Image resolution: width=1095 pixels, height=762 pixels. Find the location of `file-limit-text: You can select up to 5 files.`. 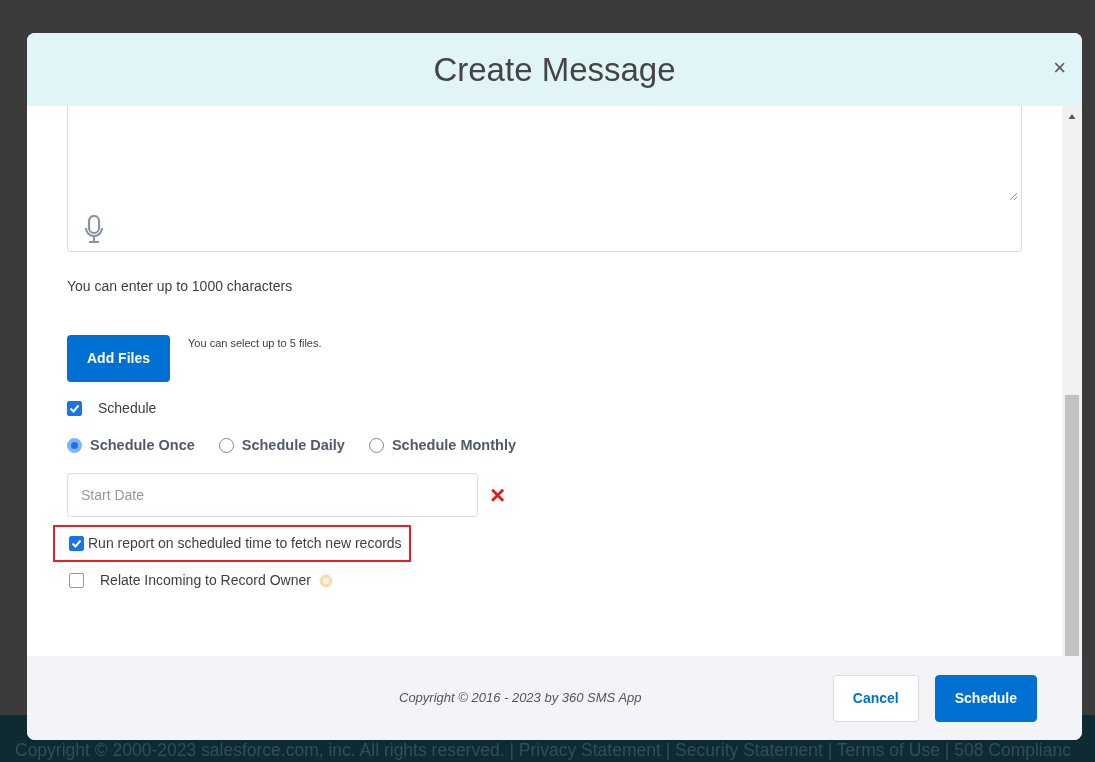

file-limit-text: You can select up to 5 files. is located at coordinates (255, 343).